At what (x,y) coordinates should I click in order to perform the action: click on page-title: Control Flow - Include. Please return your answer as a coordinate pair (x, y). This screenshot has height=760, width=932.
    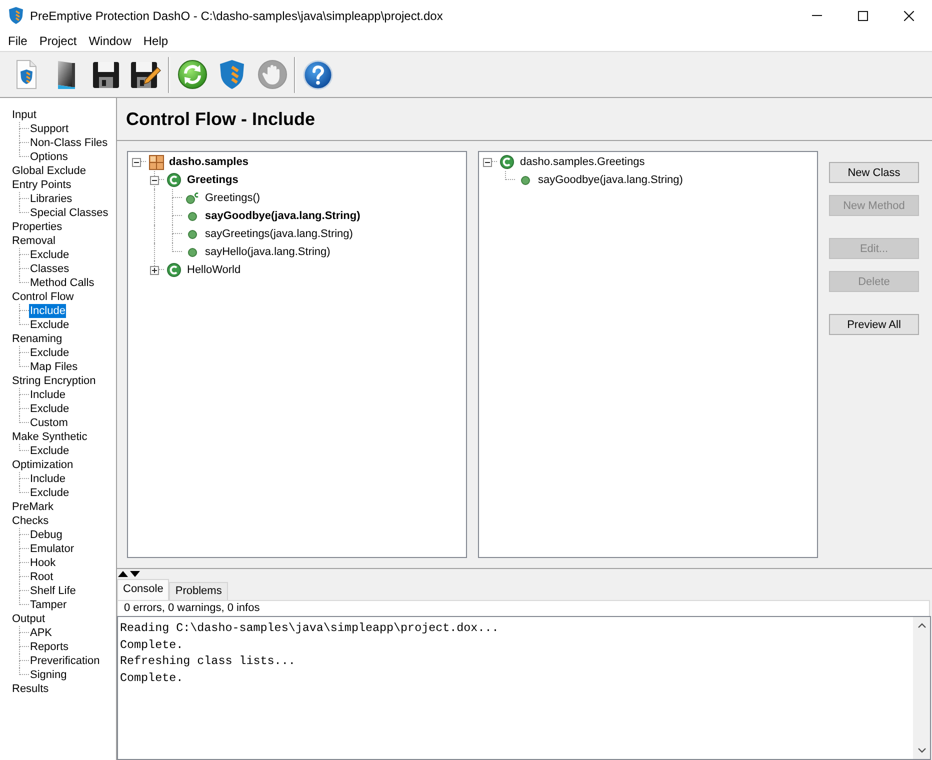
    Looking at the image, I should click on (220, 119).